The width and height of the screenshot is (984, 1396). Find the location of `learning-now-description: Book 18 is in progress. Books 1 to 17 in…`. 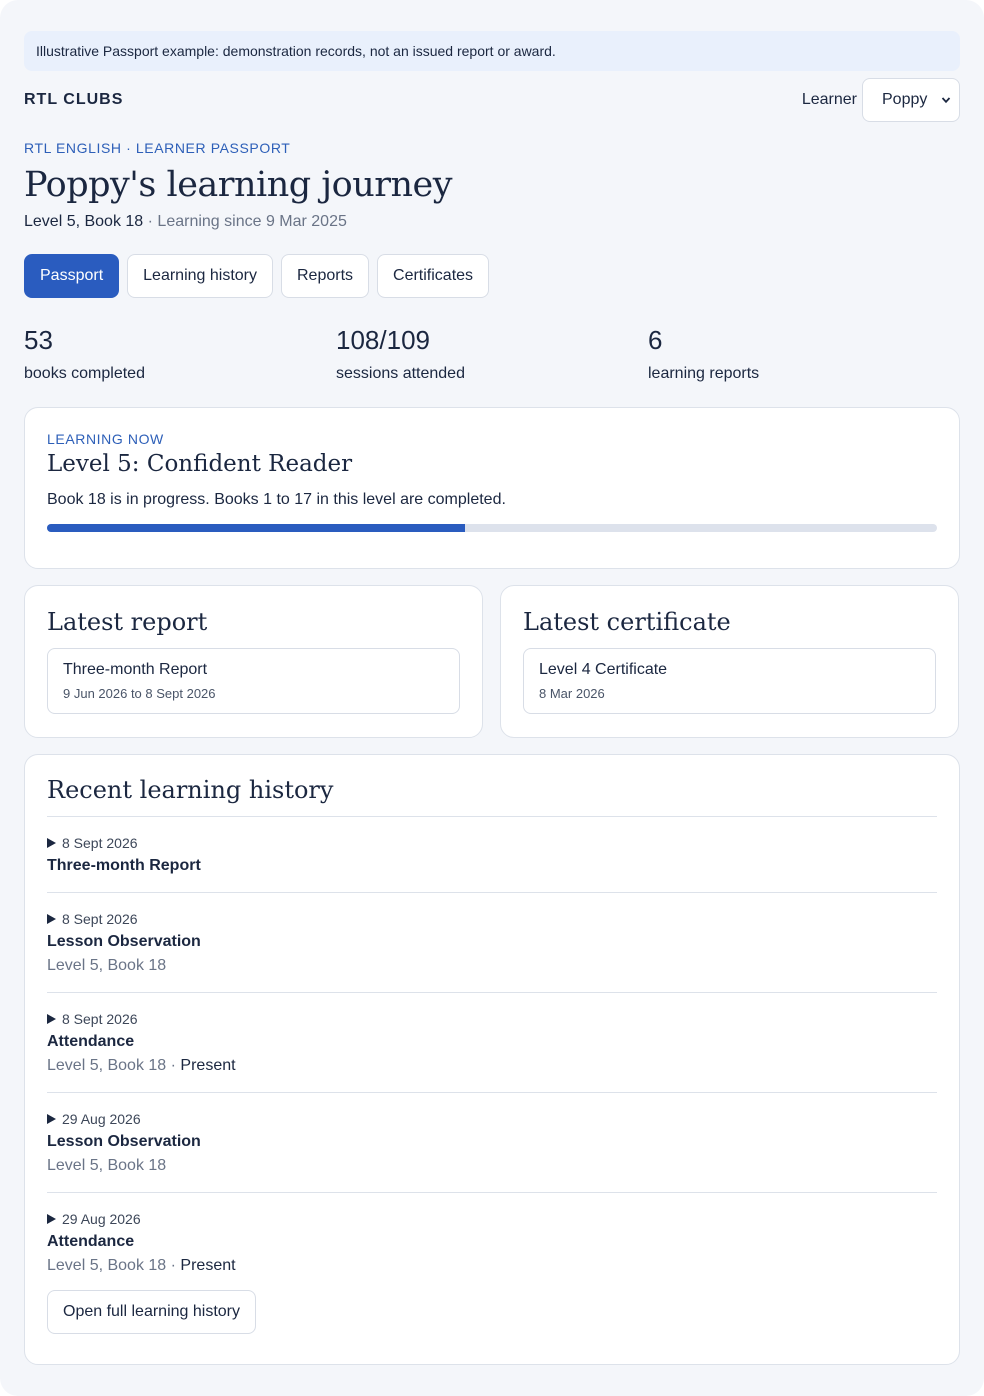

learning-now-description: Book 18 is in progress. Books 1 to 17 in… is located at coordinates (276, 499).